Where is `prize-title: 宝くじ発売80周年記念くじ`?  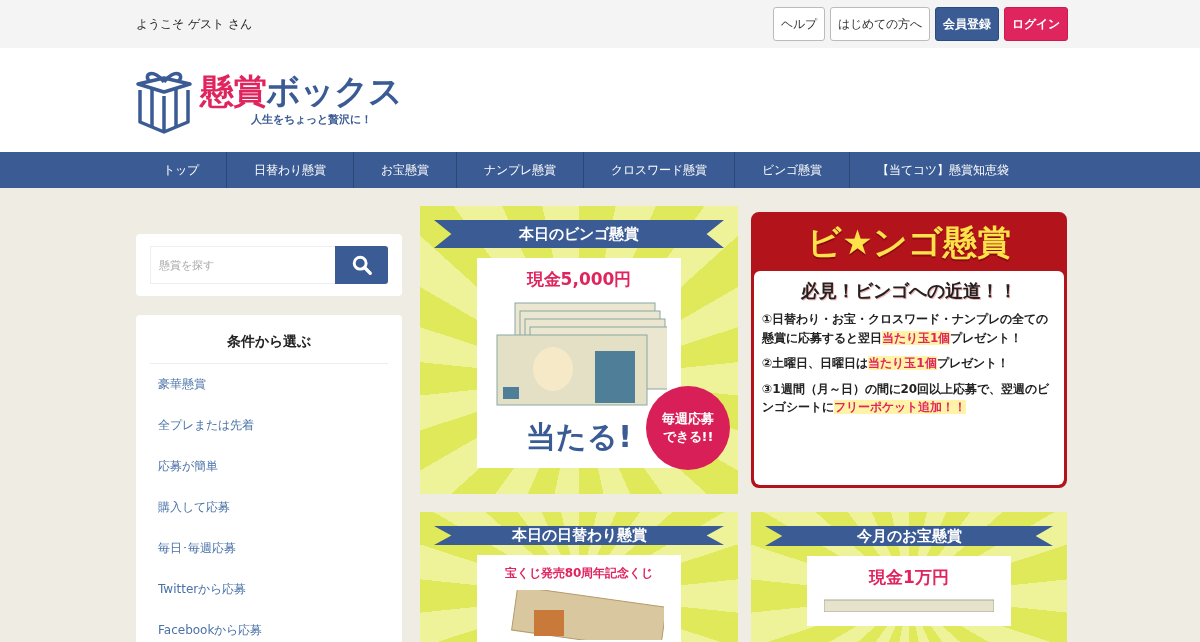 prize-title: 宝くじ発売80周年記念くじ is located at coordinates (579, 573).